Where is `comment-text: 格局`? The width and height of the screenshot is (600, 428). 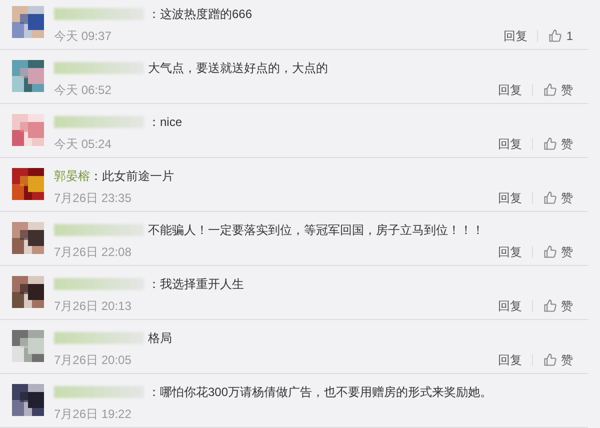 comment-text: 格局 is located at coordinates (160, 338).